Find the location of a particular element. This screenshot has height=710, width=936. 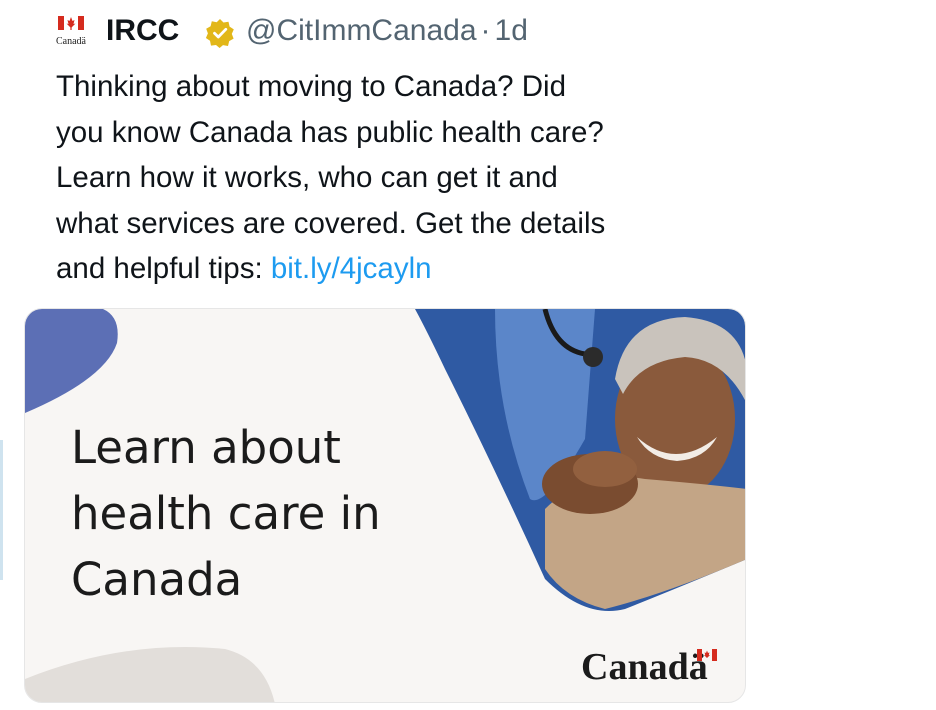

avatar: Canadä is located at coordinates (74, 32).